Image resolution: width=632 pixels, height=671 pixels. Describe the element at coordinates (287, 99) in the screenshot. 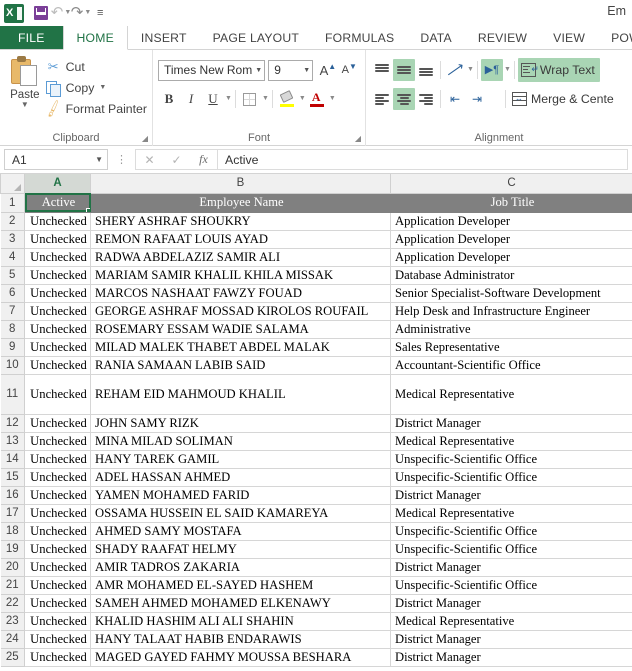

I see `fill-color-button` at that location.